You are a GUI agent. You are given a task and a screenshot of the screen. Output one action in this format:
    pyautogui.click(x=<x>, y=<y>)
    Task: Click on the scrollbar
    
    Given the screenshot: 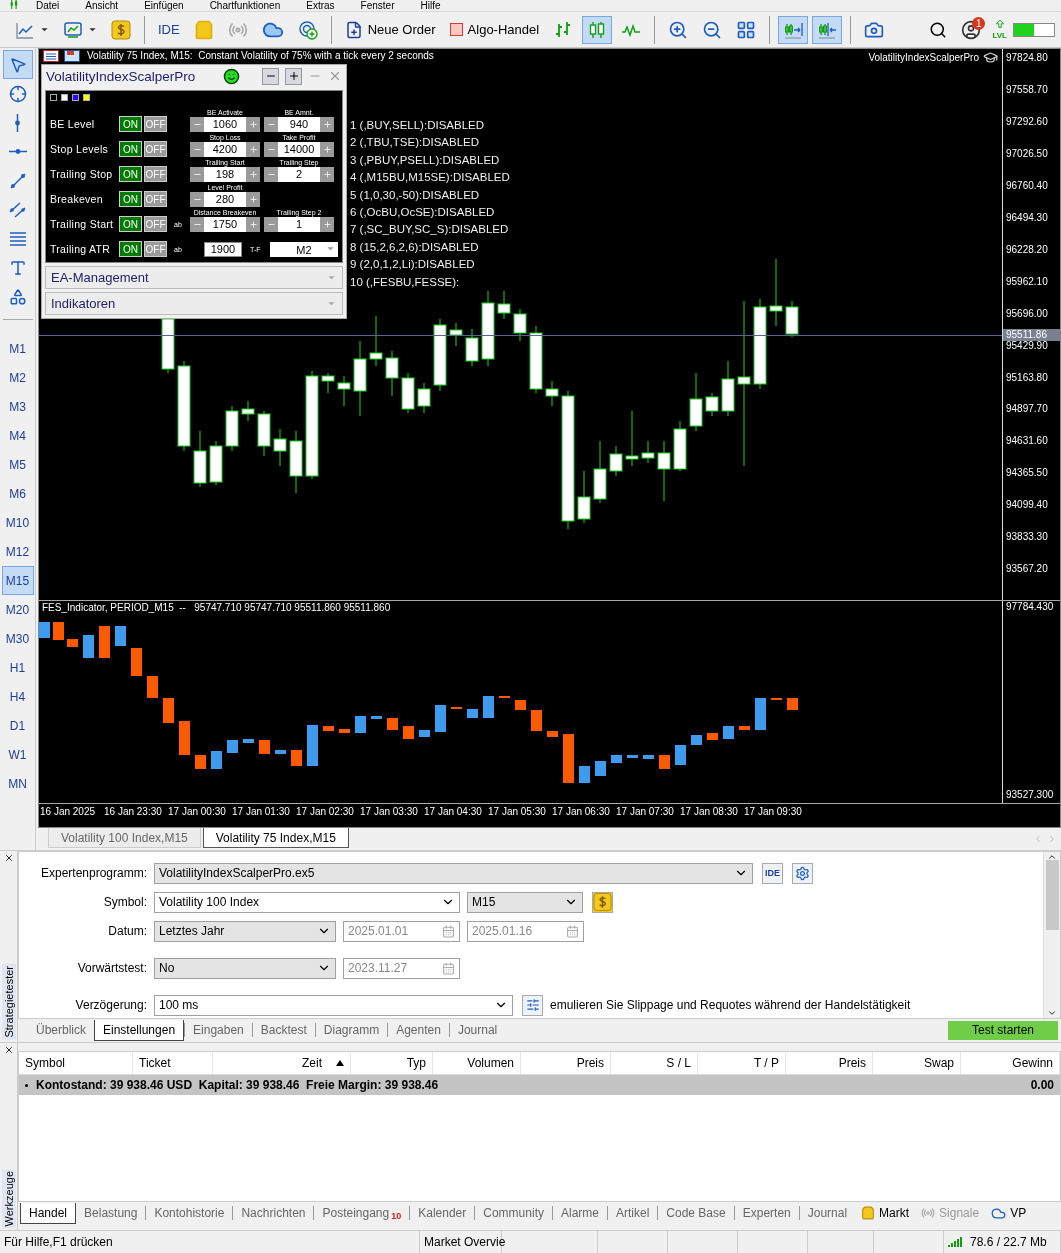 What is the action you would take?
    pyautogui.click(x=1051, y=935)
    